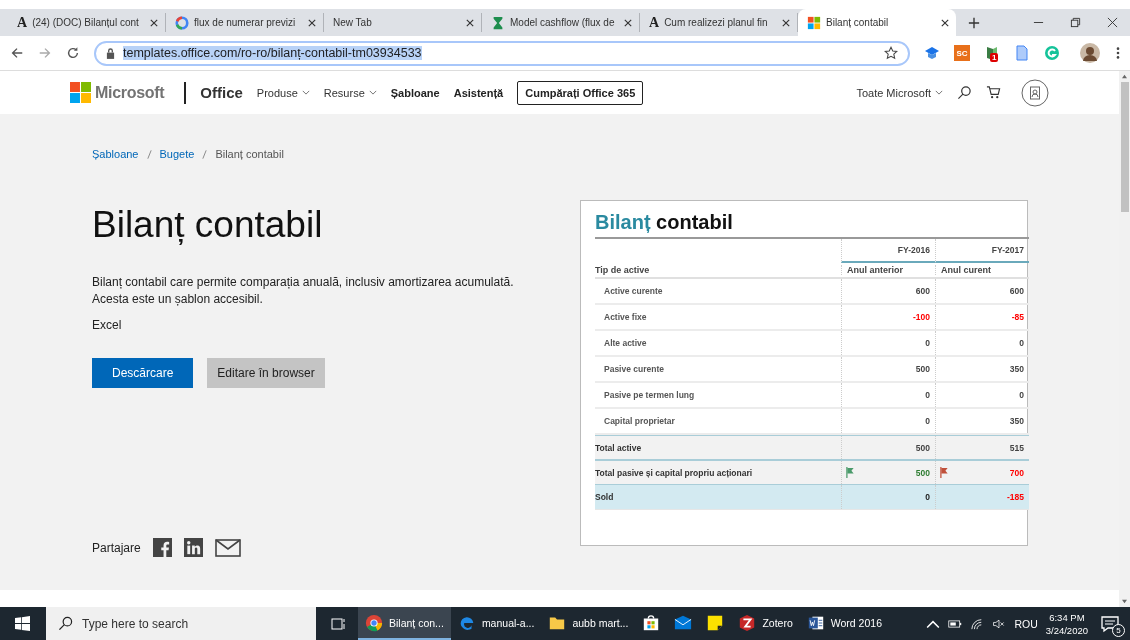  Describe the element at coordinates (1118, 630) in the screenshot. I see `notification-count: 5` at that location.